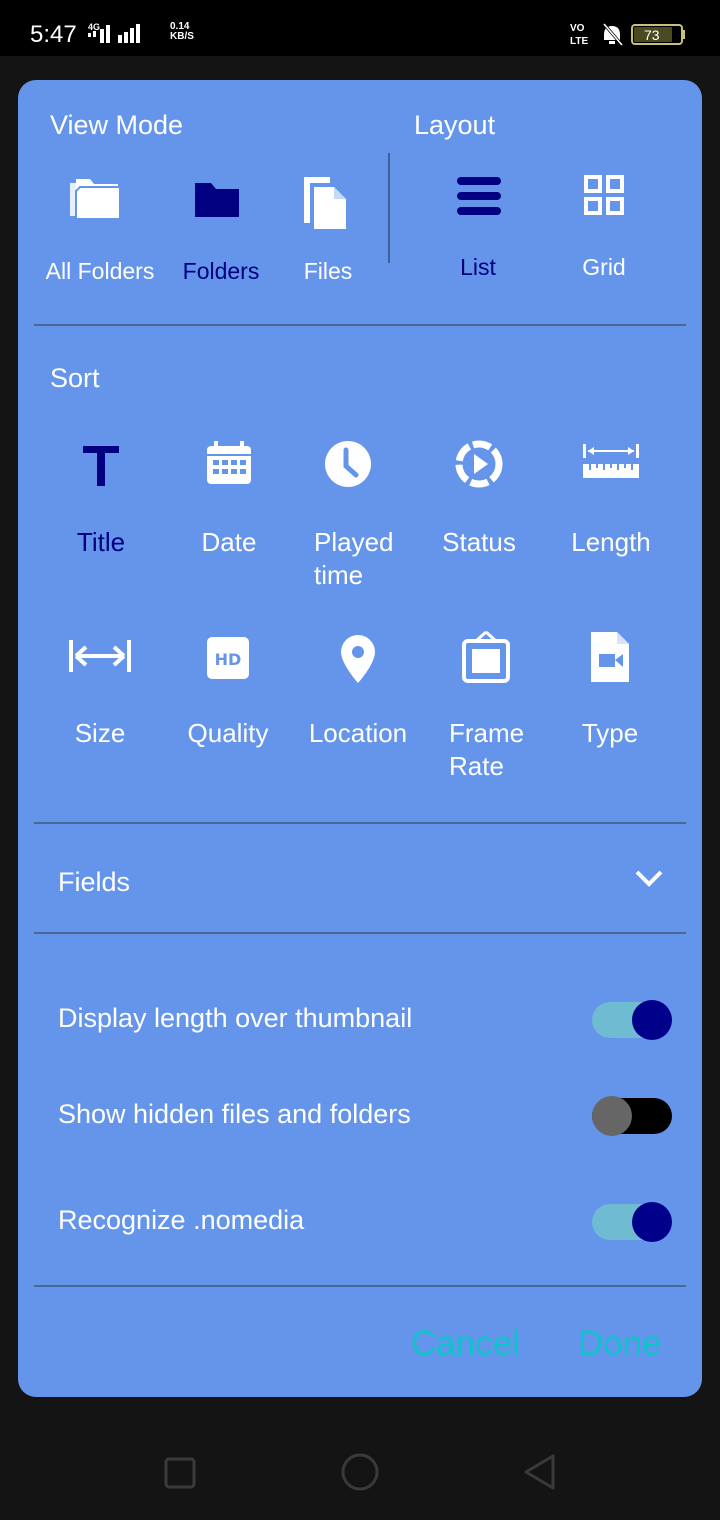 The height and width of the screenshot is (1520, 720). What do you see at coordinates (328, 230) in the screenshot?
I see `view-mode-files: Files` at bounding box center [328, 230].